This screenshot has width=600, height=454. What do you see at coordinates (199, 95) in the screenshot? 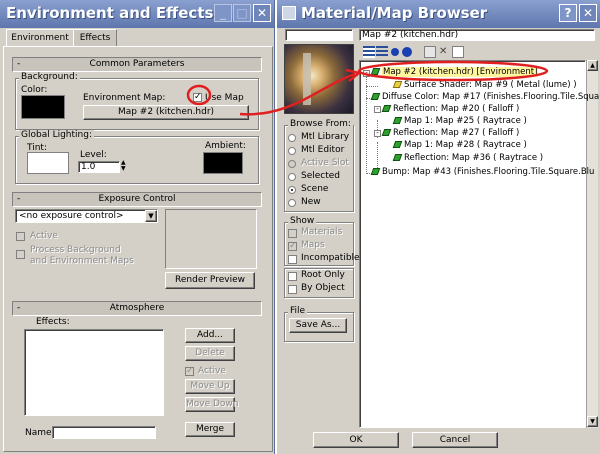
I see `annotation-circle-use-map` at bounding box center [199, 95].